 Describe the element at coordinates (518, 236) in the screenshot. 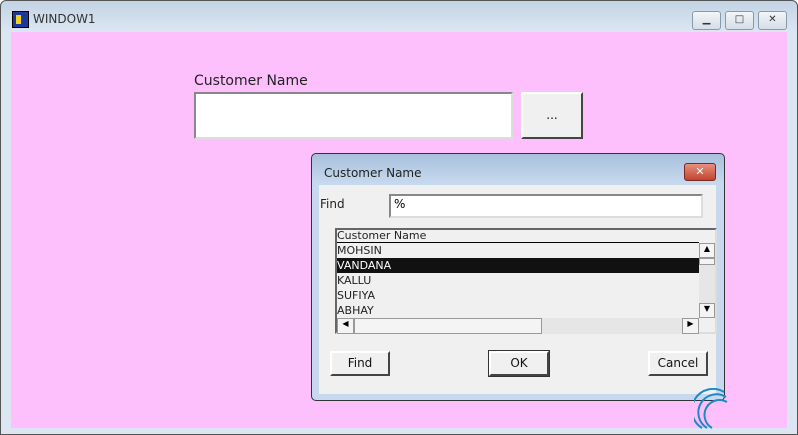

I see `list-header: Customer Name` at that location.